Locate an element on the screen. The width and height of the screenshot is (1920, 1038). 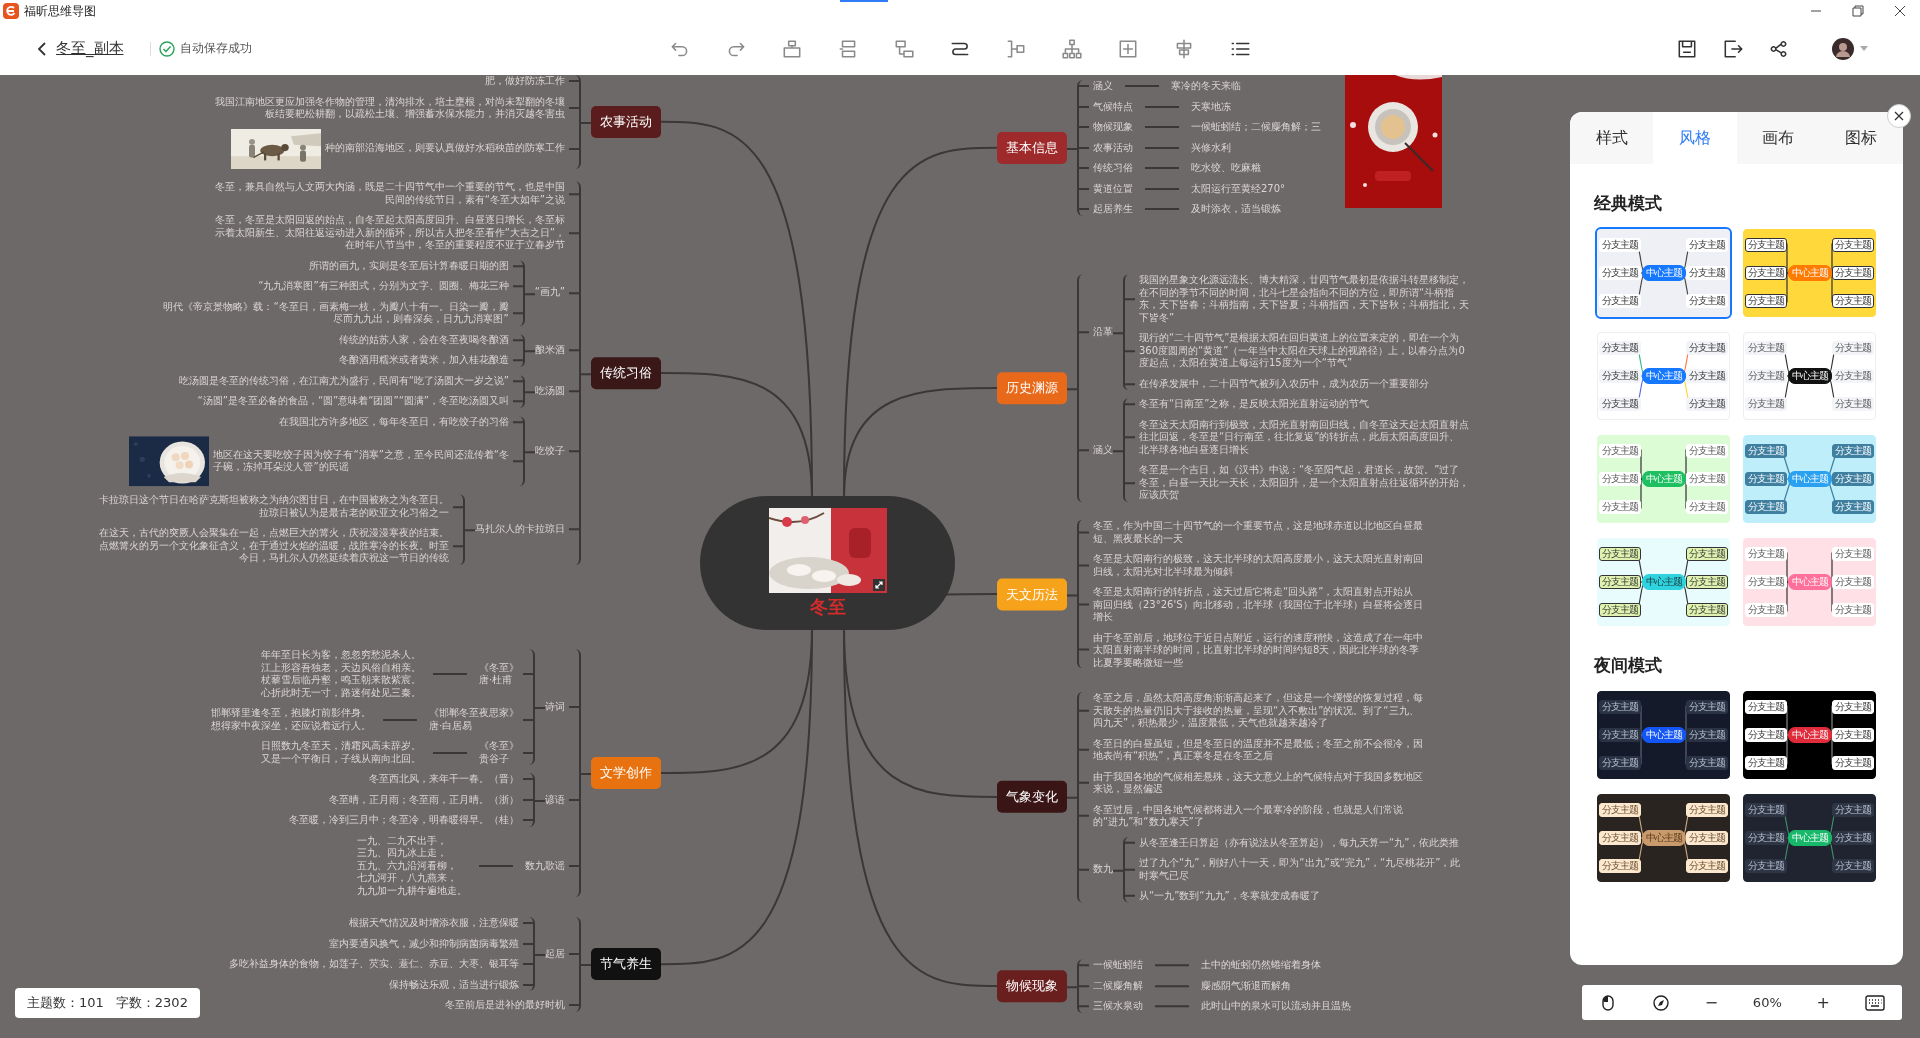
branch-node: 节气养生 is located at coordinates (626, 964).